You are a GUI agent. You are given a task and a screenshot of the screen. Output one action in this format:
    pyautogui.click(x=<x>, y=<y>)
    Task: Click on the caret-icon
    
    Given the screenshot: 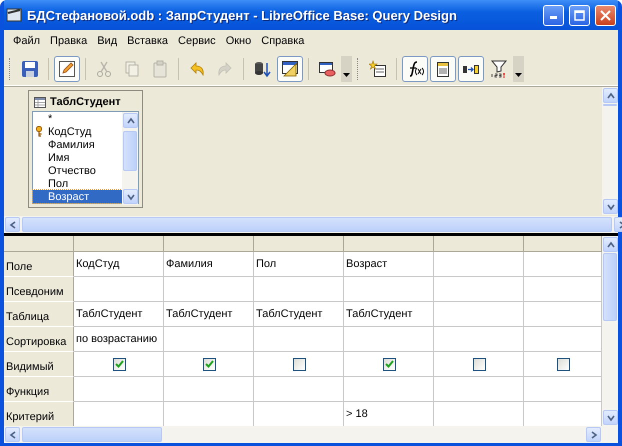 What is the action you would take?
    pyautogui.click(x=346, y=74)
    